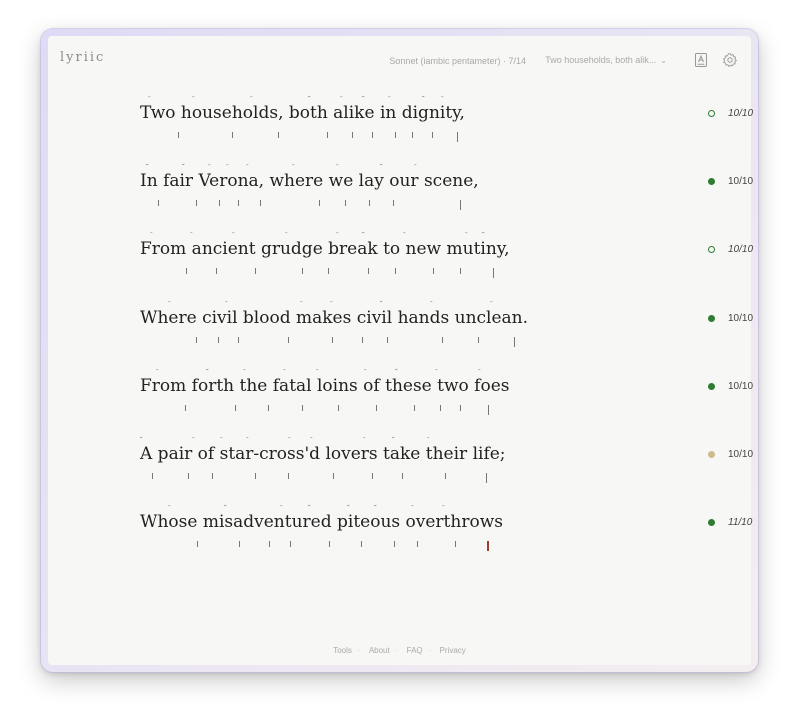 Image resolution: width=800 pixels, height=727 pixels. I want to click on poem-line-text: Two households, both alike in dignity,, so click(302, 113).